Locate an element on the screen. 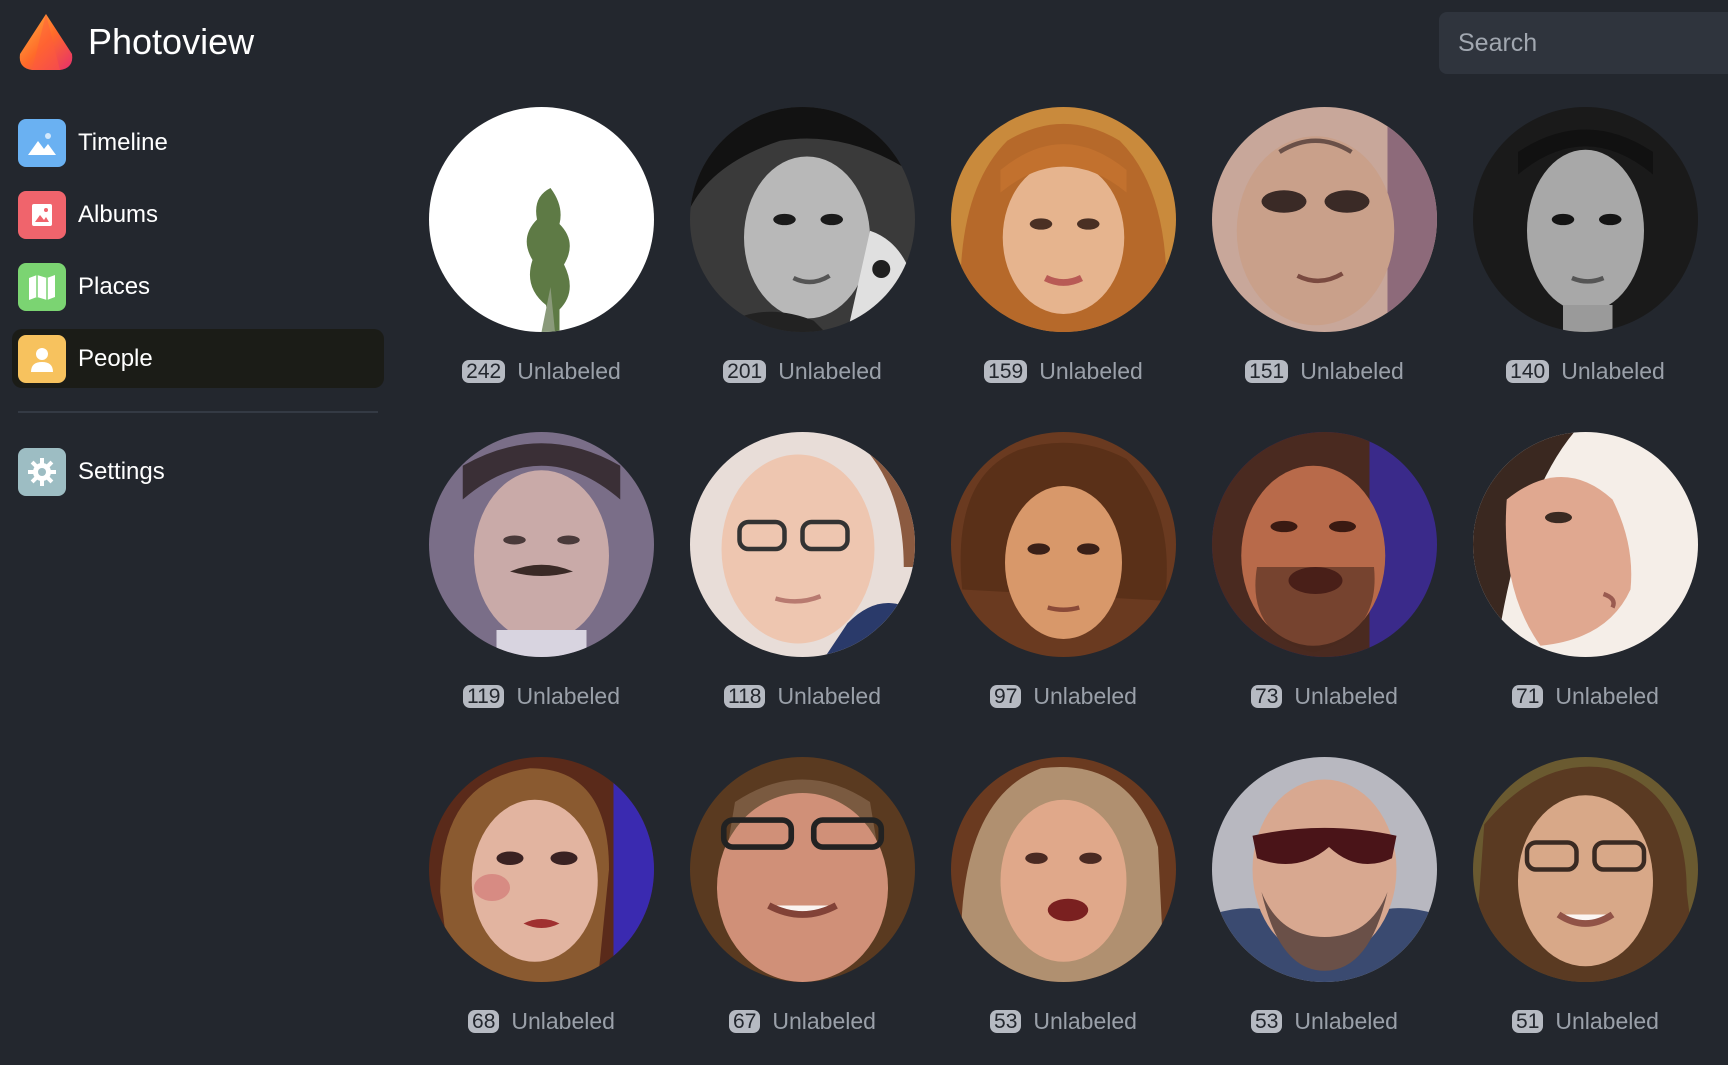 The width and height of the screenshot is (1728, 1065). sidebar-item-settings: Settings is located at coordinates (198, 471).